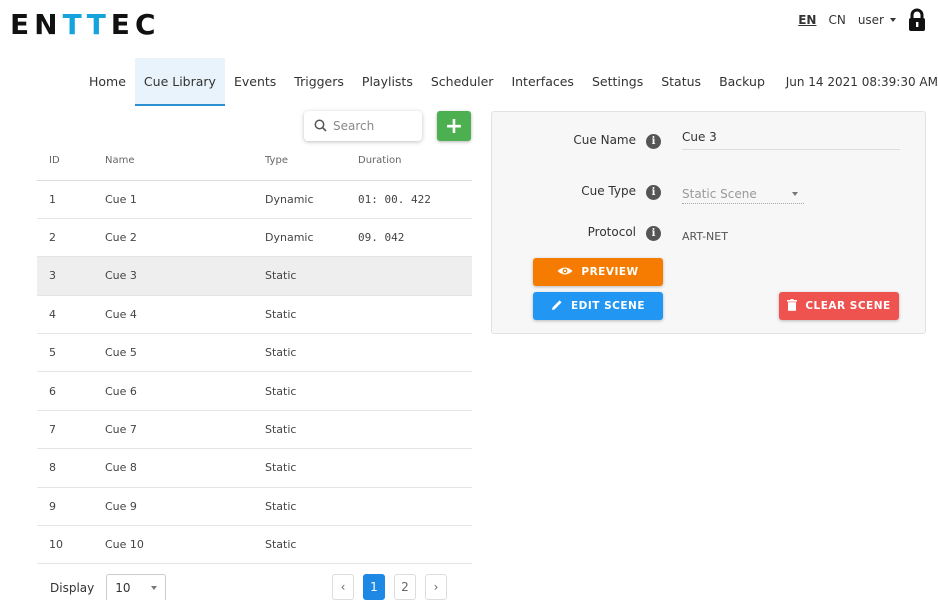 The width and height of the screenshot is (938, 600). I want to click on cell-id: 7, so click(71, 430).